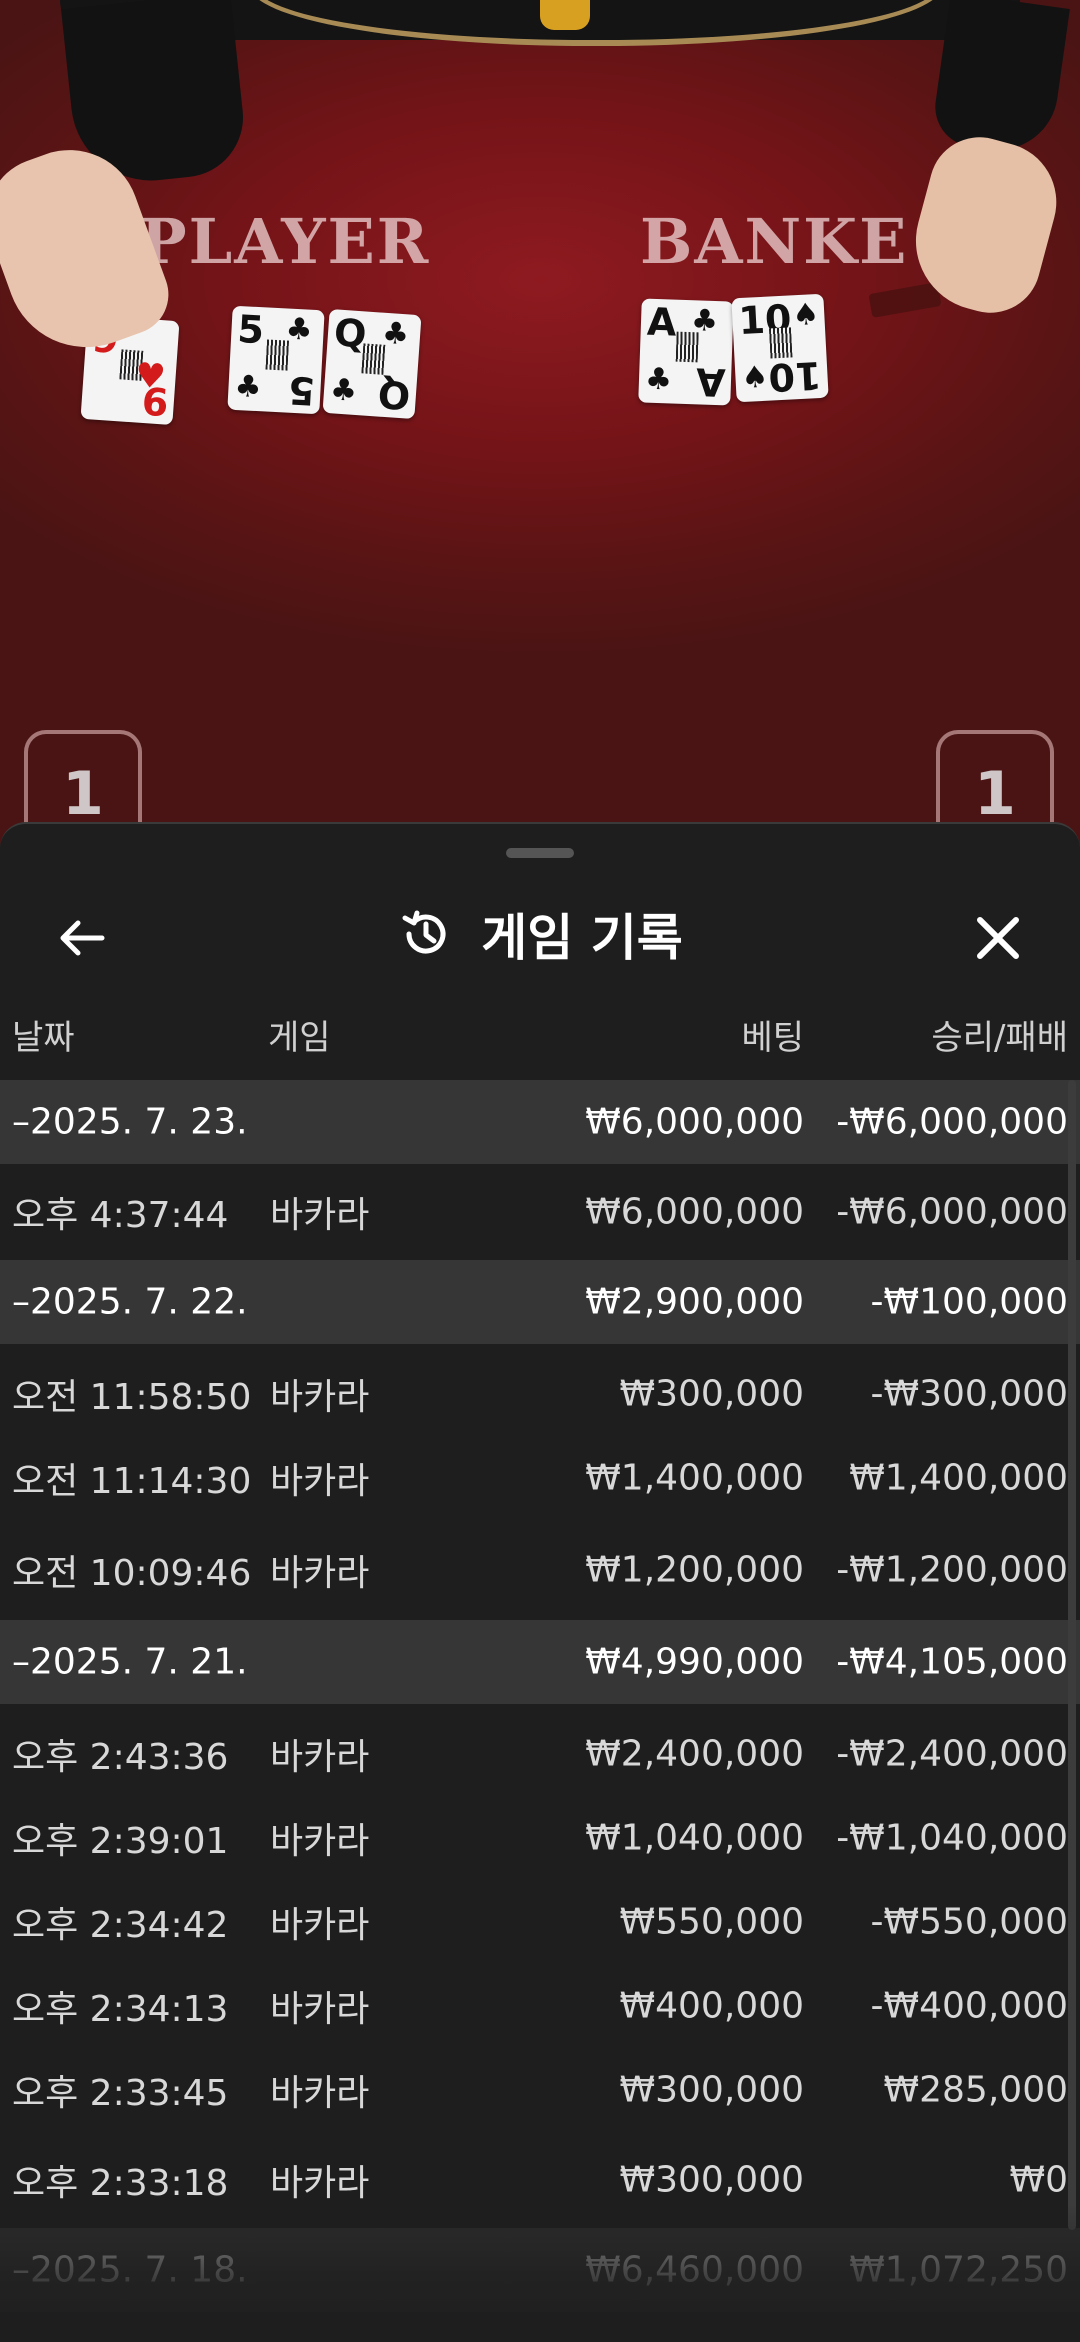 The width and height of the screenshot is (1080, 2342). What do you see at coordinates (540, 2090) in the screenshot?
I see `history-row: 오후 2:33:45 바카라 ₩300,000 ₩285,000` at bounding box center [540, 2090].